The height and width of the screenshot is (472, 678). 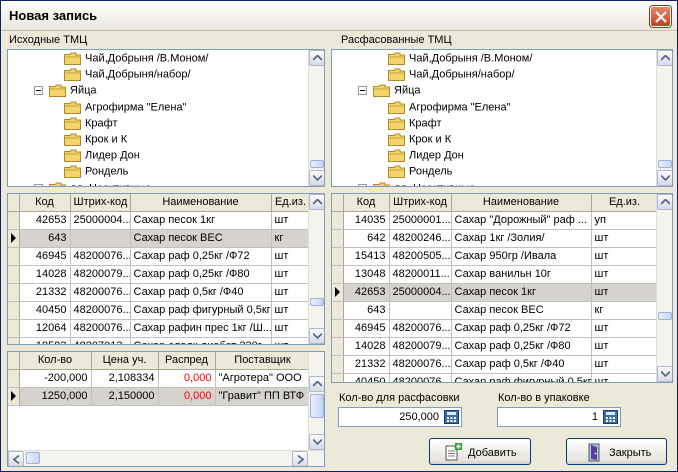 I want to click on batches-vertical-scrollbar, so click(x=316, y=401).